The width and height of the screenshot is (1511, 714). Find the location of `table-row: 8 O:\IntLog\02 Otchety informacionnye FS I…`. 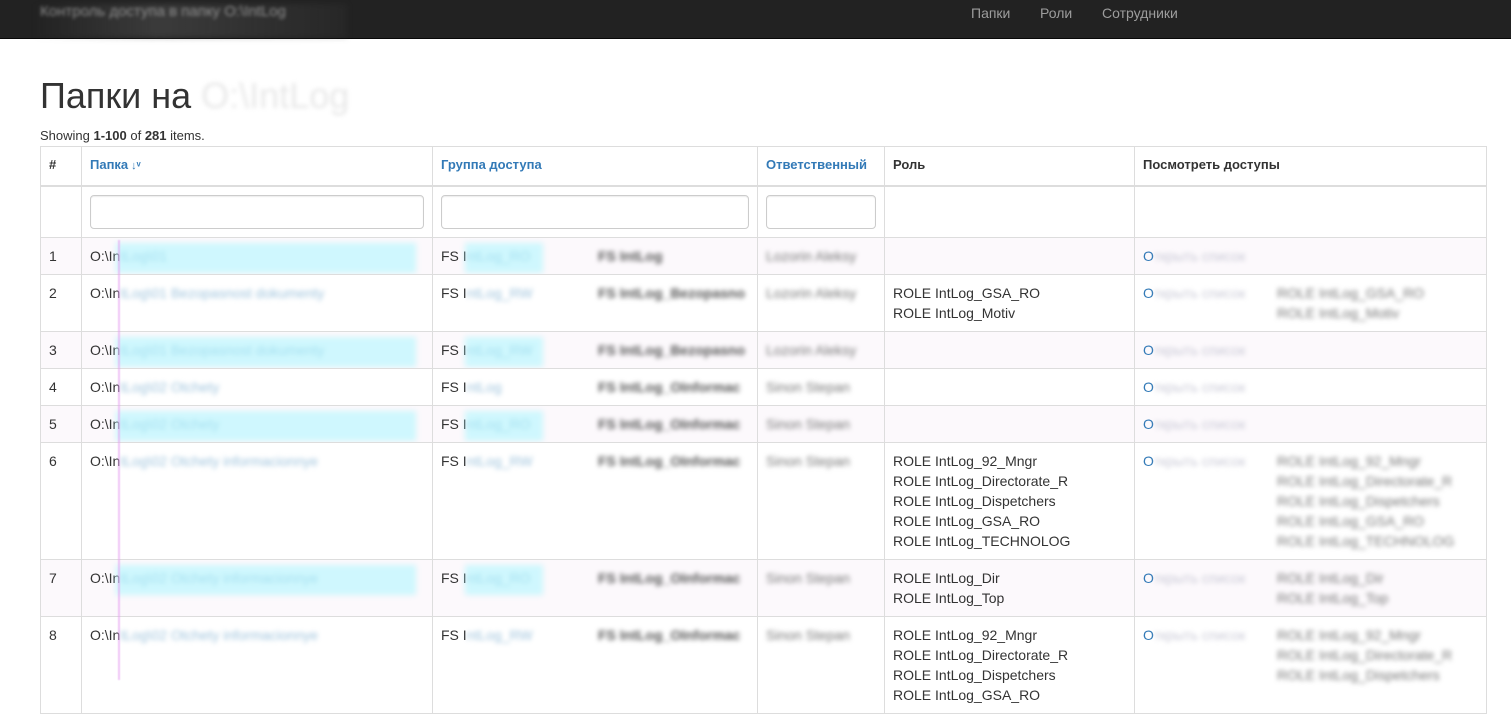

table-row: 8 O:\IntLog\02 Otchety informacionnye FS I… is located at coordinates (763, 665).